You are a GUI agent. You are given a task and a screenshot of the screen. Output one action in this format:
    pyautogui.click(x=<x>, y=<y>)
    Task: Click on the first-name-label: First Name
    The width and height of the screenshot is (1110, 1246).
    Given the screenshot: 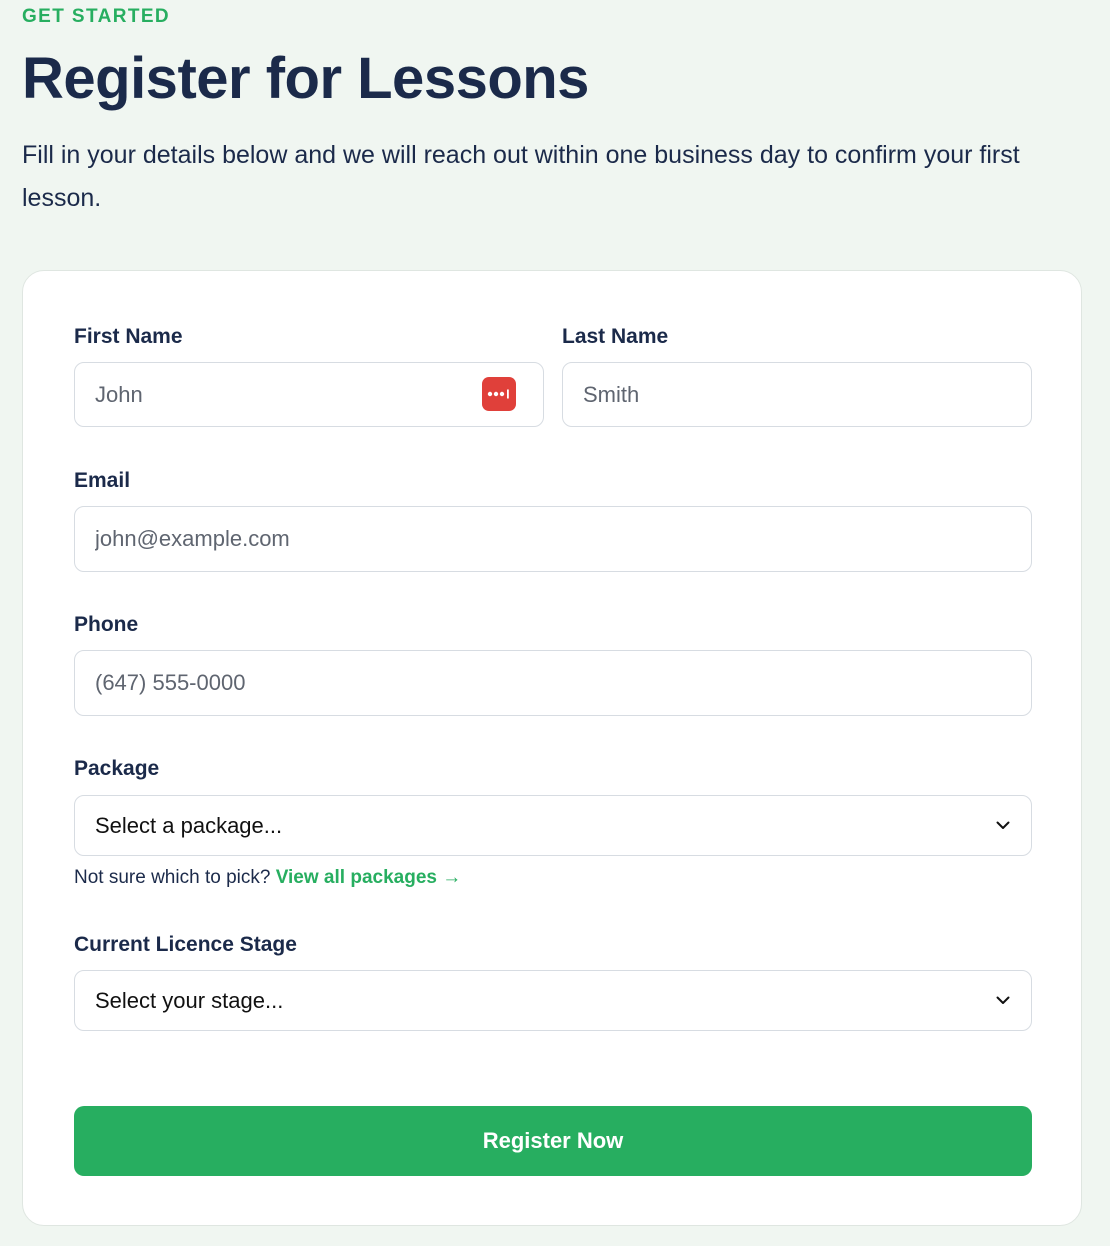 What is the action you would take?
    pyautogui.click(x=128, y=336)
    